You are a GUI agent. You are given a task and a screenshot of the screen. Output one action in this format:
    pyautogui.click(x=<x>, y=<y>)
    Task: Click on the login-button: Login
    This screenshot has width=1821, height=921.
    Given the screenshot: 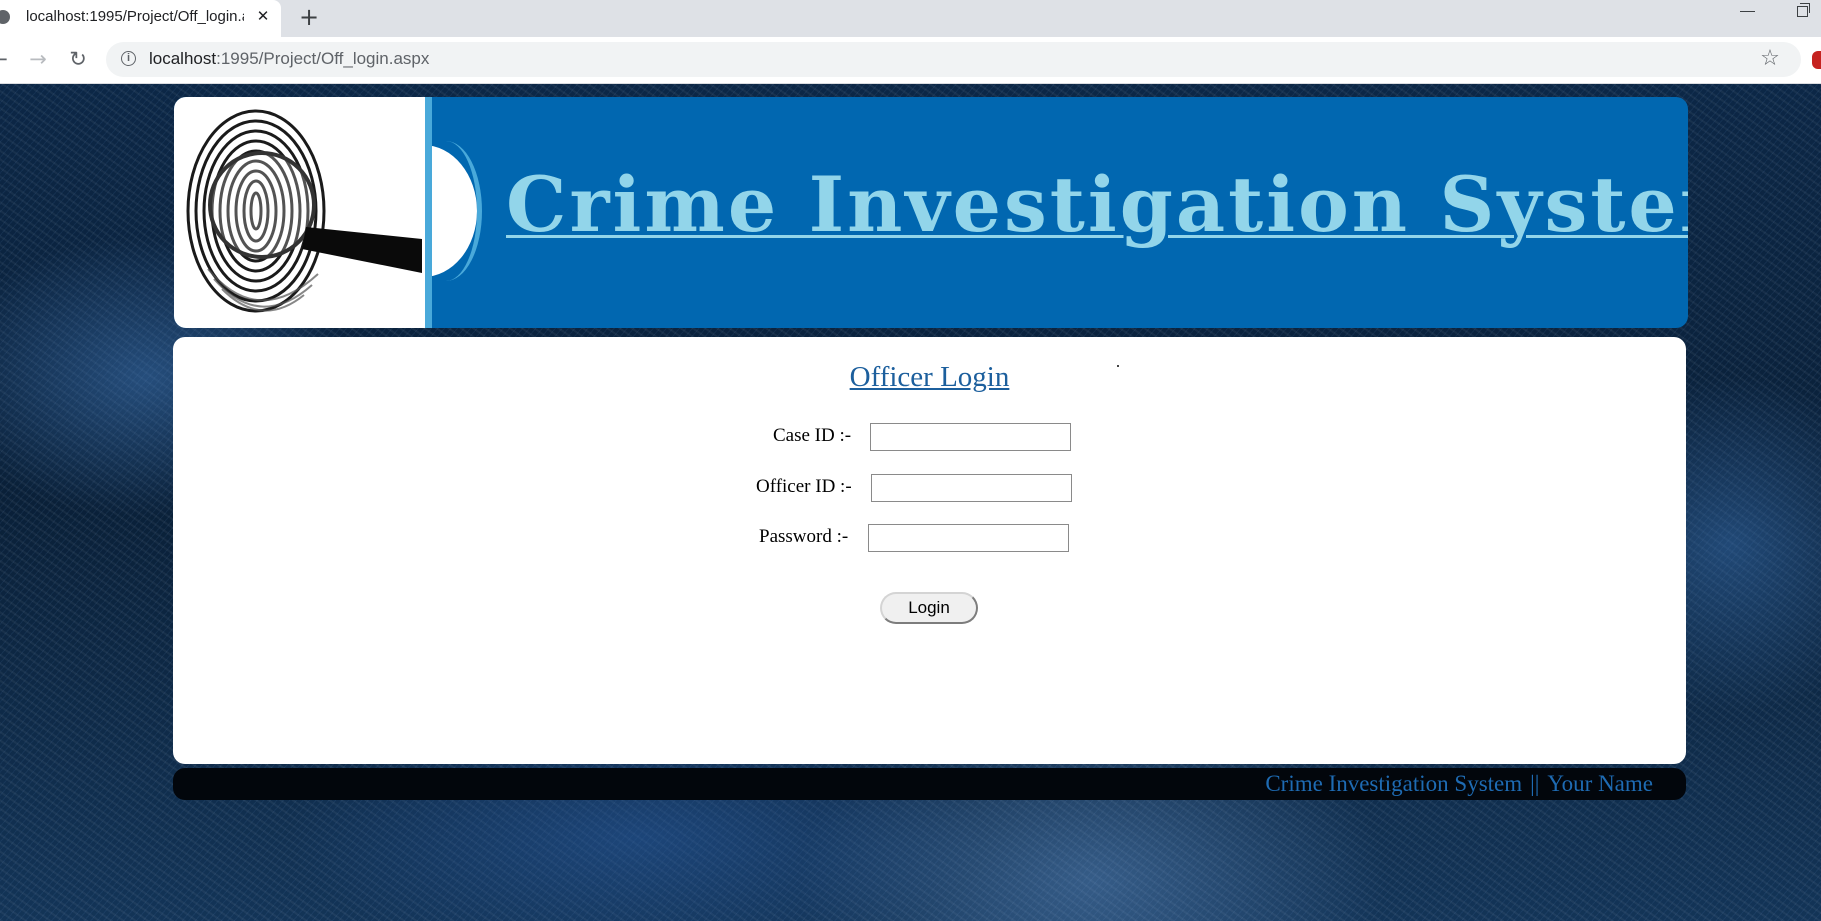 What is the action you would take?
    pyautogui.click(x=929, y=608)
    